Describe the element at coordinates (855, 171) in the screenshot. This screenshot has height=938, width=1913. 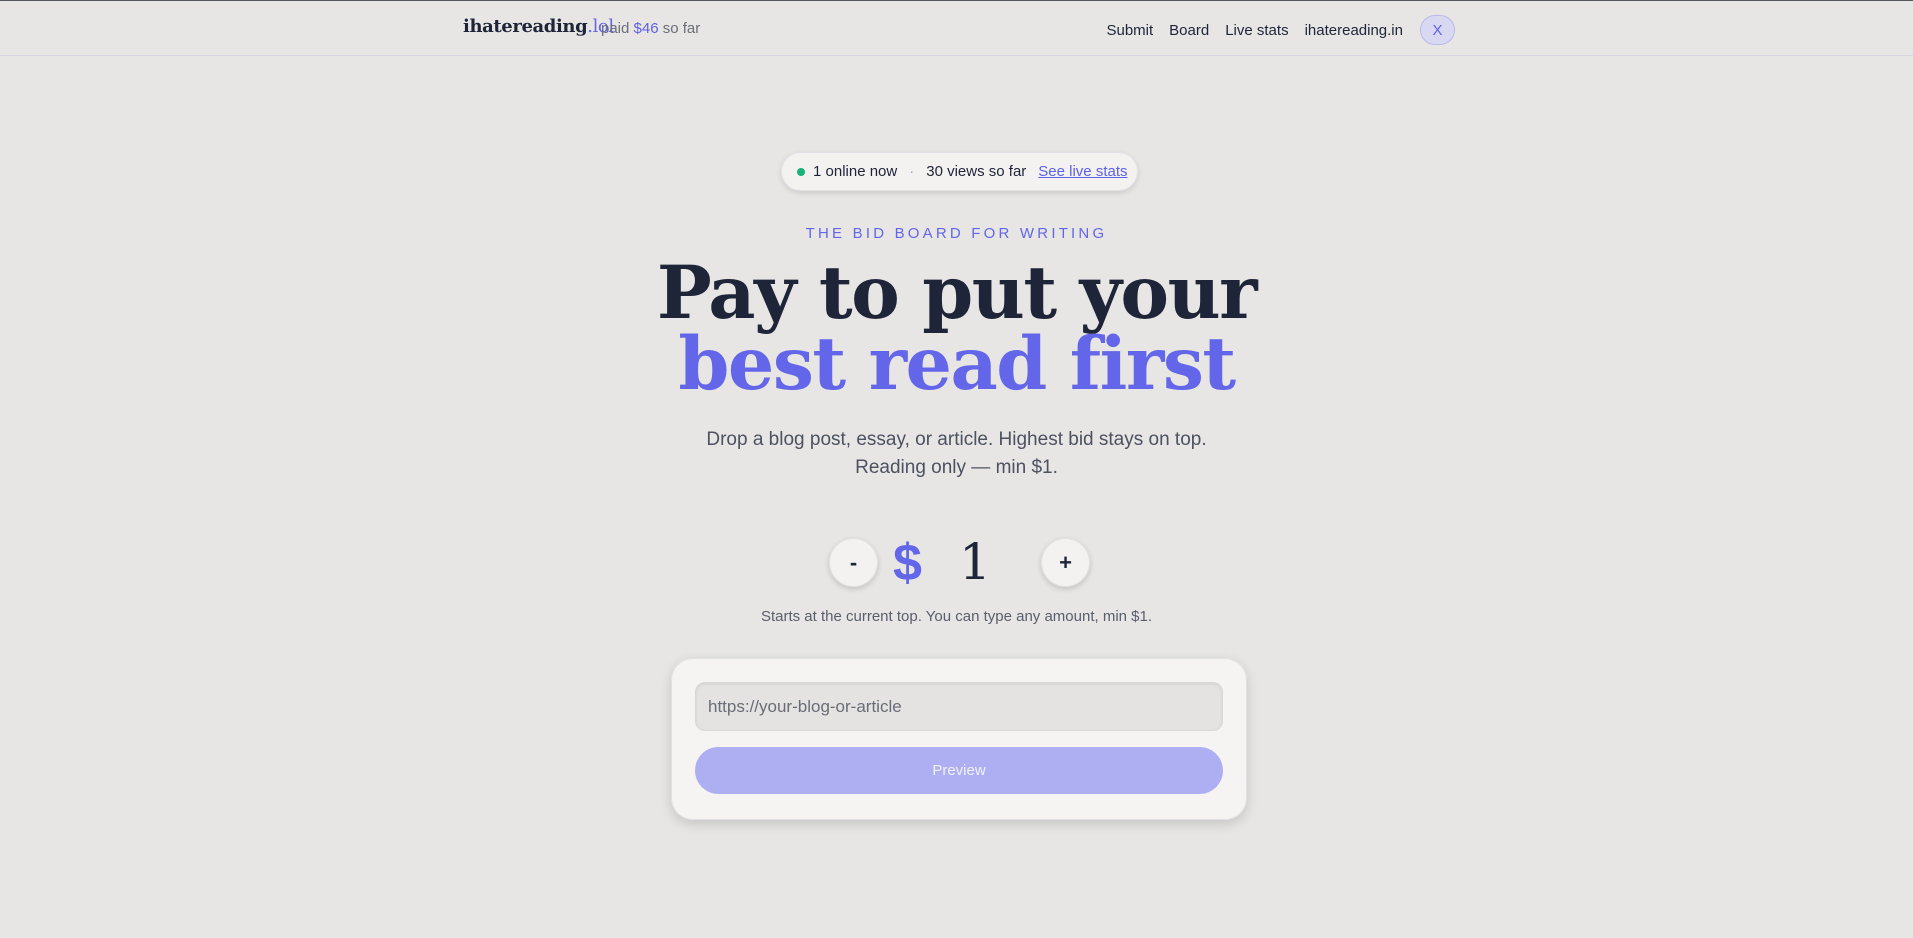
I see `online-count: 1 online now` at that location.